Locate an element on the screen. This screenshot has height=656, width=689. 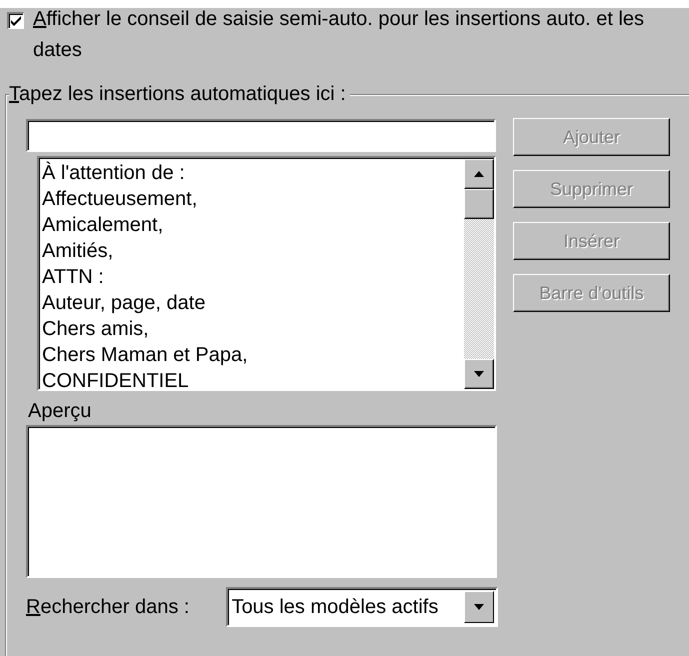
checkbox-label: Afficher le conseil de saisie semi-auto. pour les insertions auto. et les dates is located at coordinates (340, 37).